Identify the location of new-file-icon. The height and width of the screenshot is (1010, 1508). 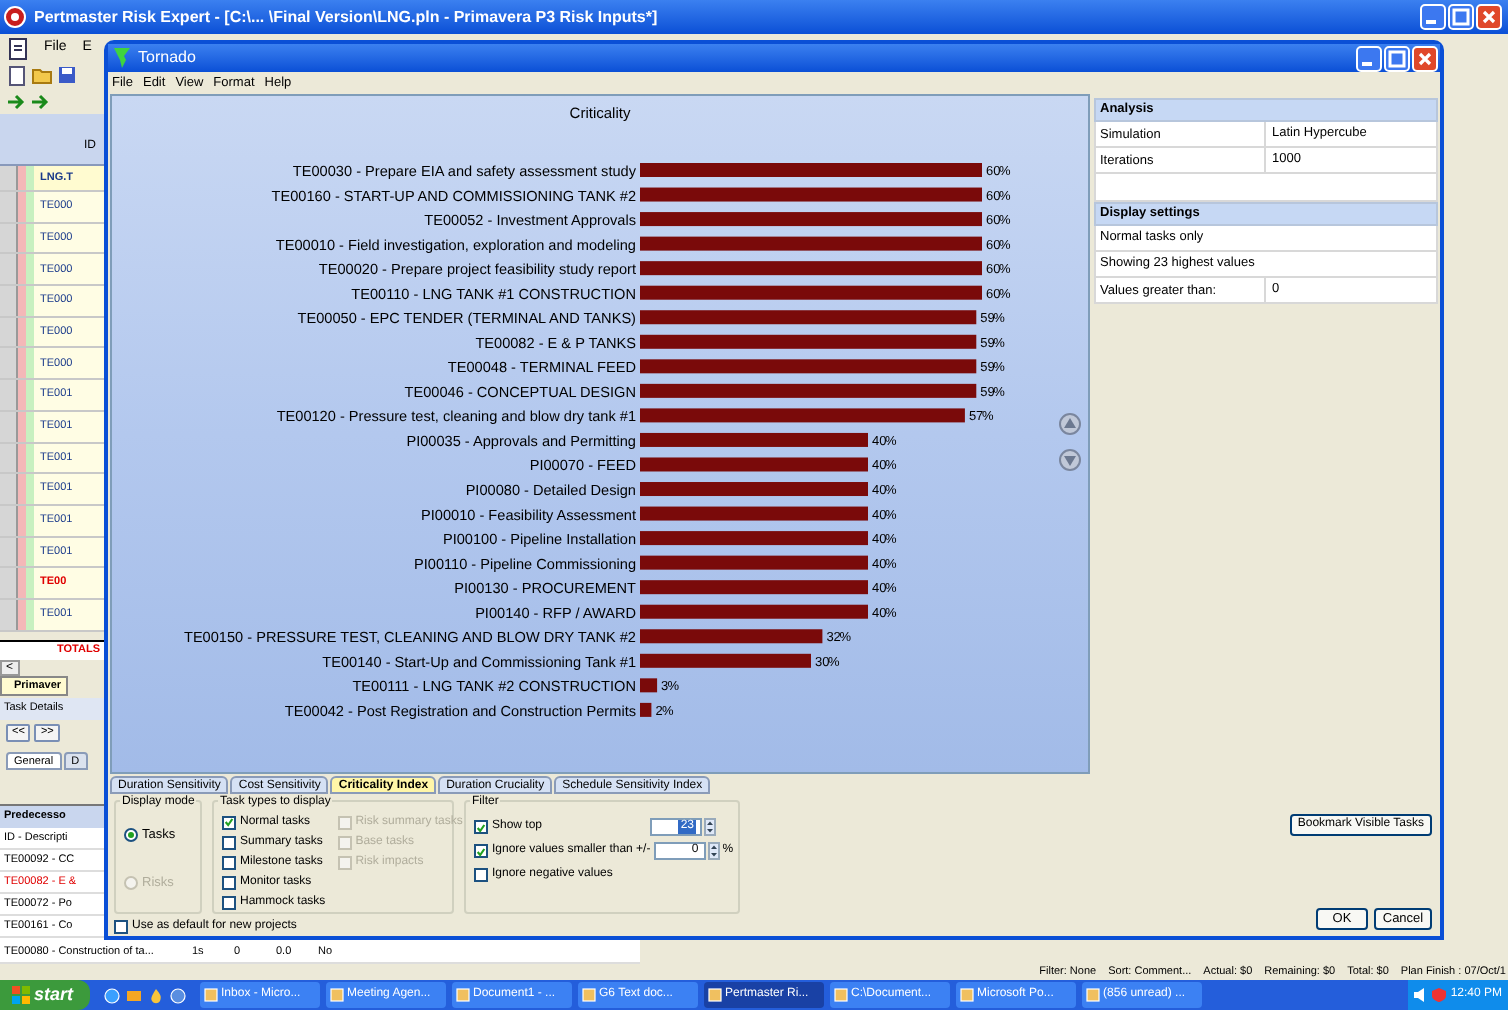
(17, 75).